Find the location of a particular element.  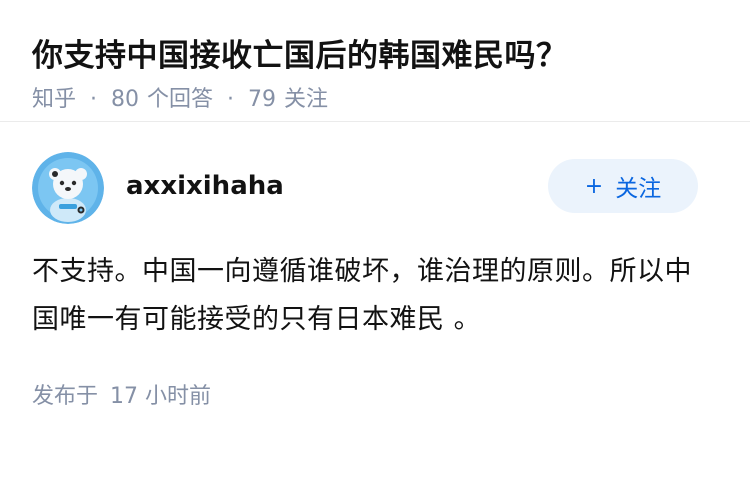

question-meta: 知乎 · 80 个回答 · 79 关注 is located at coordinates (375, 100).